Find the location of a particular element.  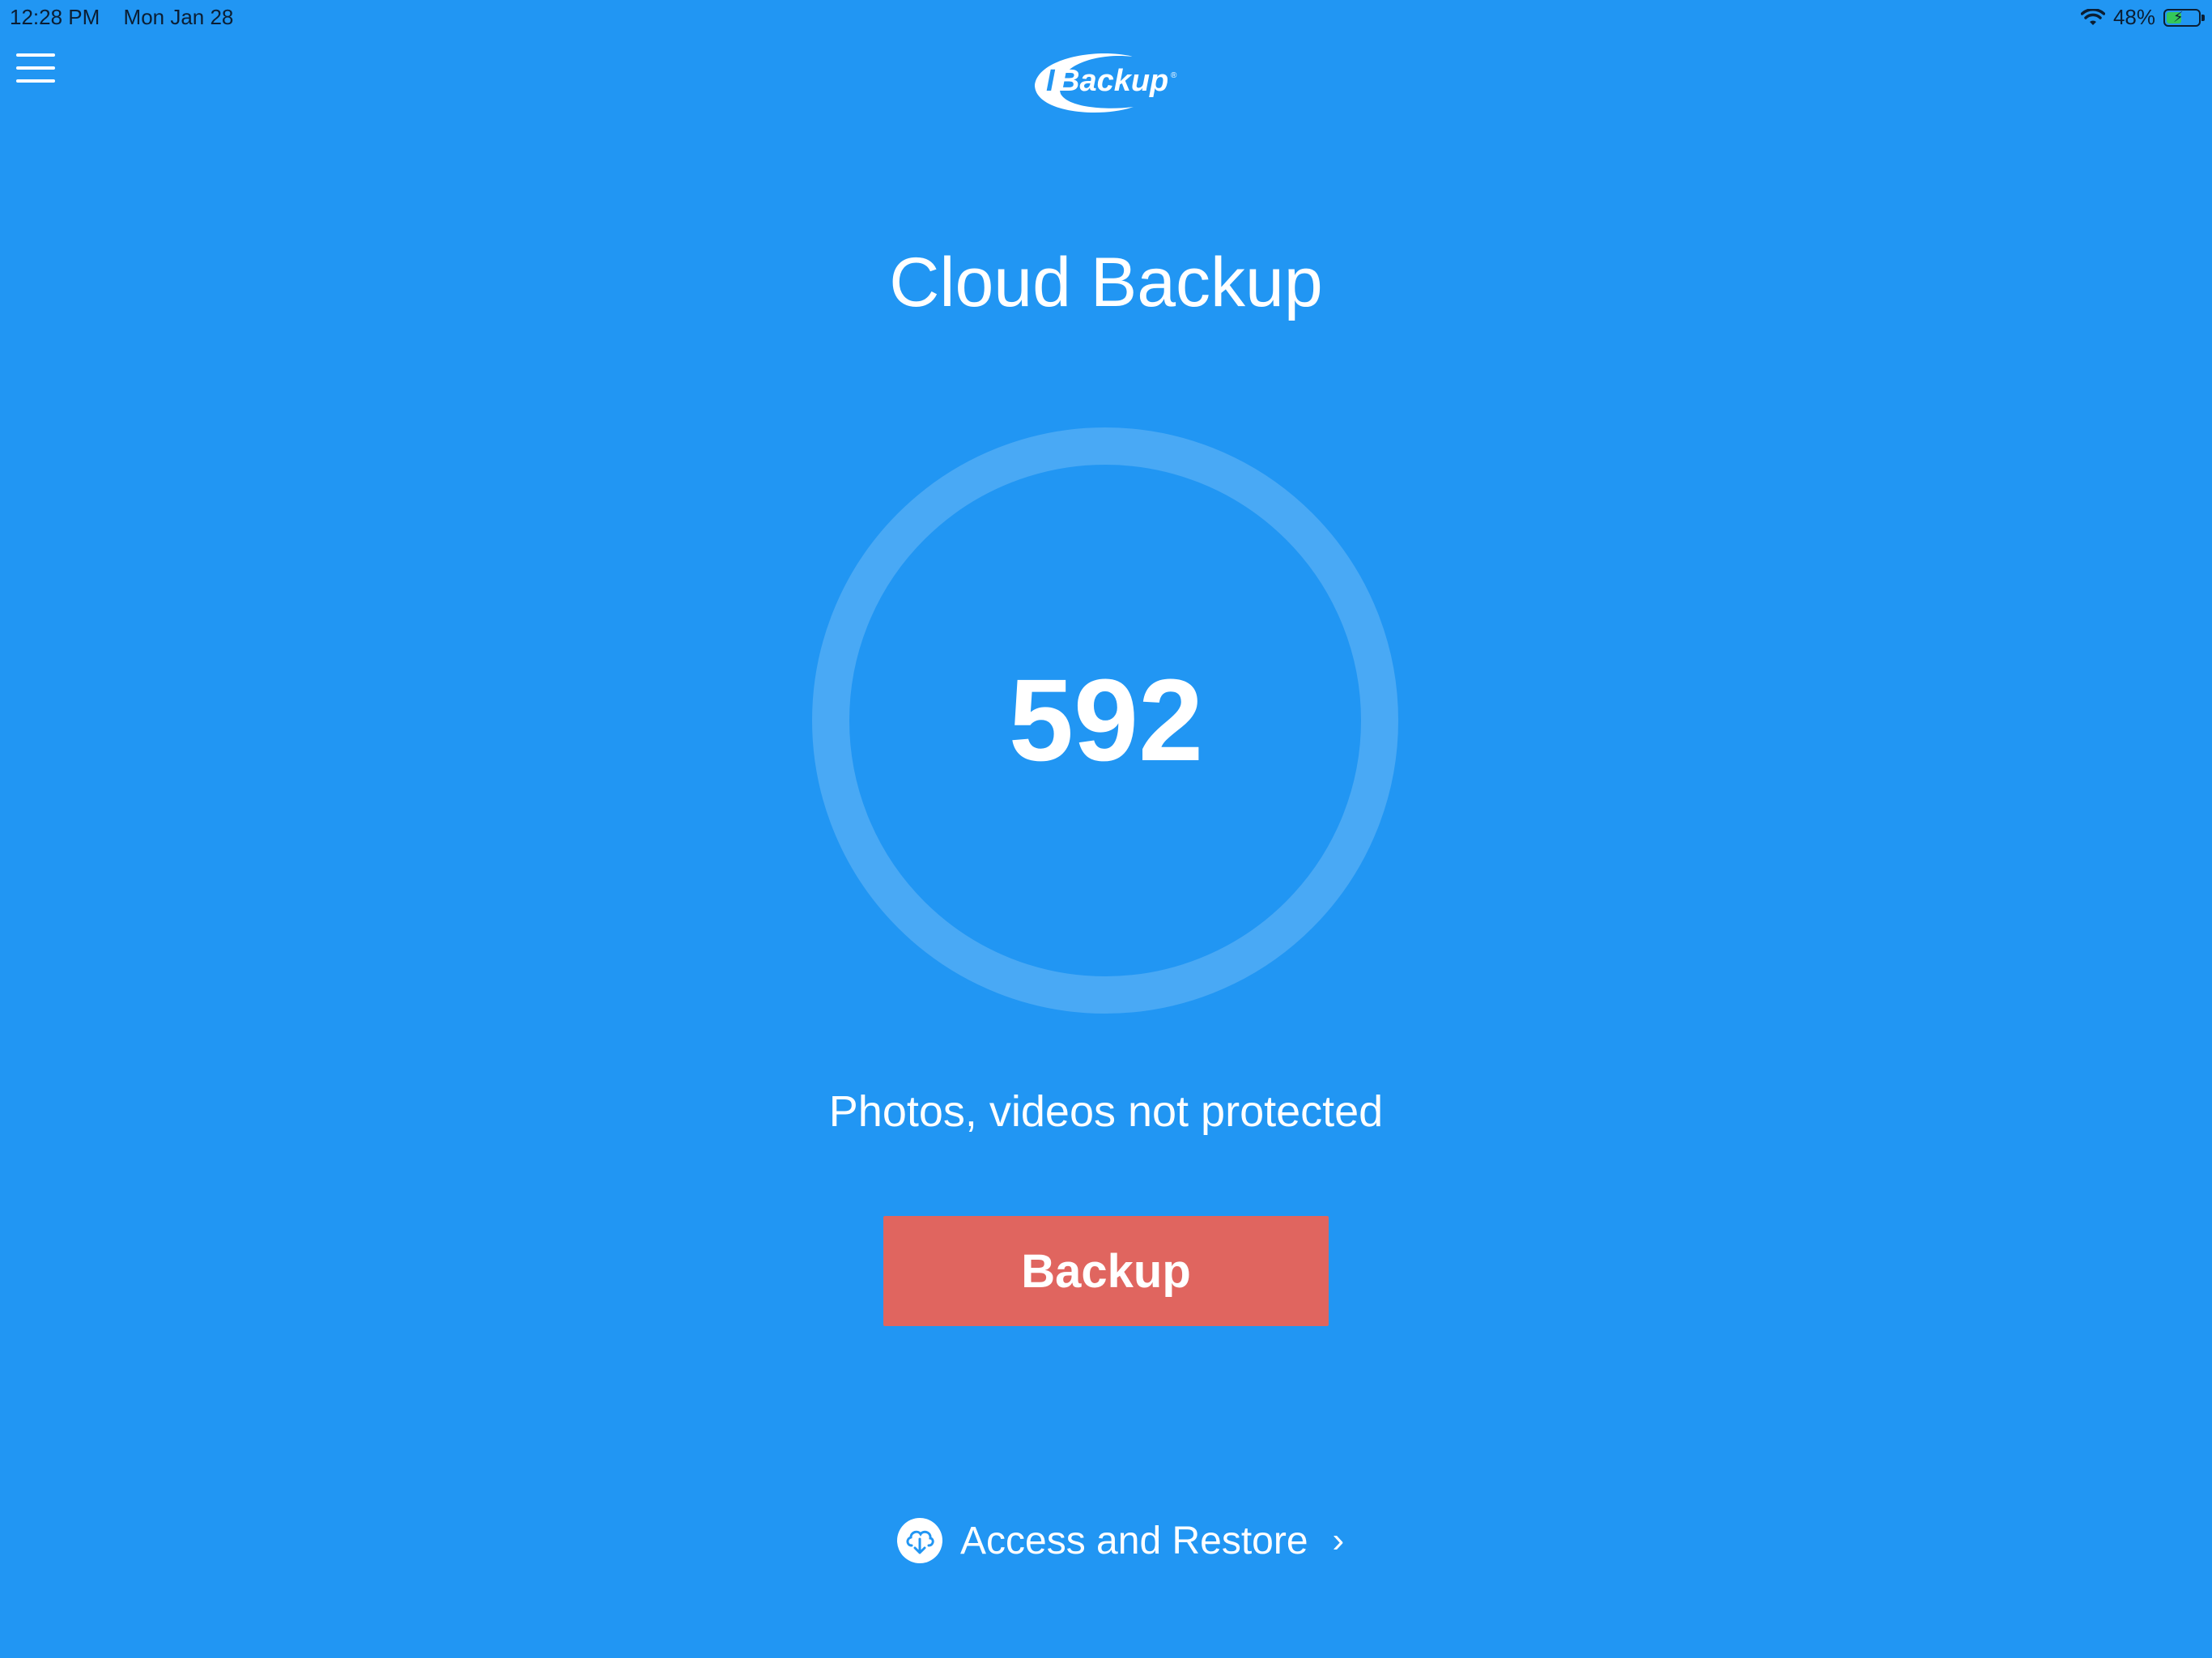

cloud-download-icon is located at coordinates (919, 1540).